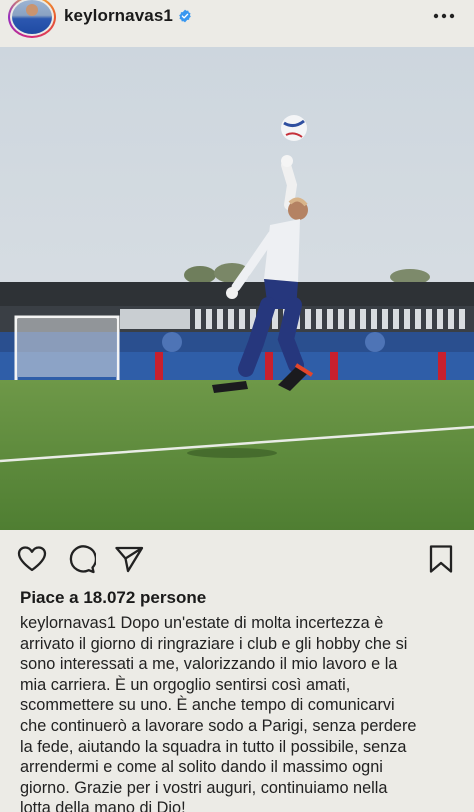  Describe the element at coordinates (68, 623) in the screenshot. I see `caption-username: keylornavas1` at that location.